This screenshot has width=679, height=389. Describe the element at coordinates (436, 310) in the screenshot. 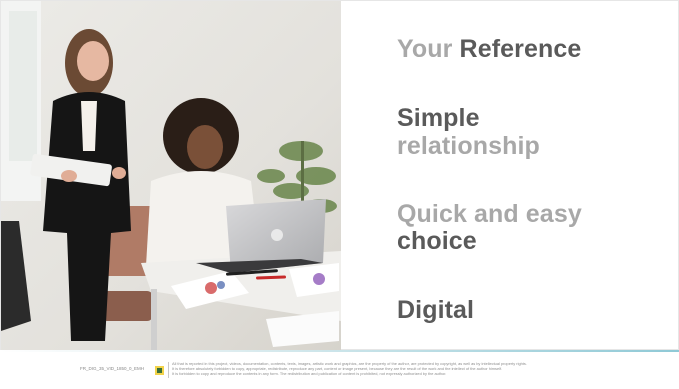

I see `headline-digital: Digital` at that location.